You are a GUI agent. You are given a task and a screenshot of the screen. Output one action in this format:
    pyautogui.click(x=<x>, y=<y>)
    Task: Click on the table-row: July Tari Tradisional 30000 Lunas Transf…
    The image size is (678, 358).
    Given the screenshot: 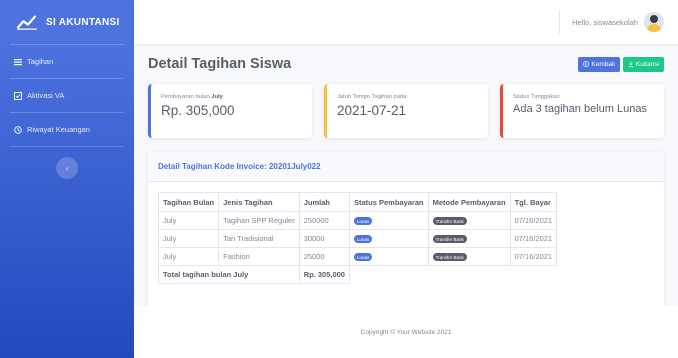 What is the action you would take?
    pyautogui.click(x=357, y=238)
    